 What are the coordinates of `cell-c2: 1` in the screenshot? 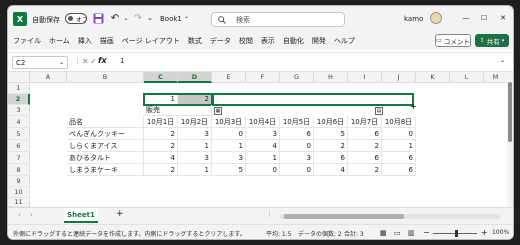 It's located at (161, 99).